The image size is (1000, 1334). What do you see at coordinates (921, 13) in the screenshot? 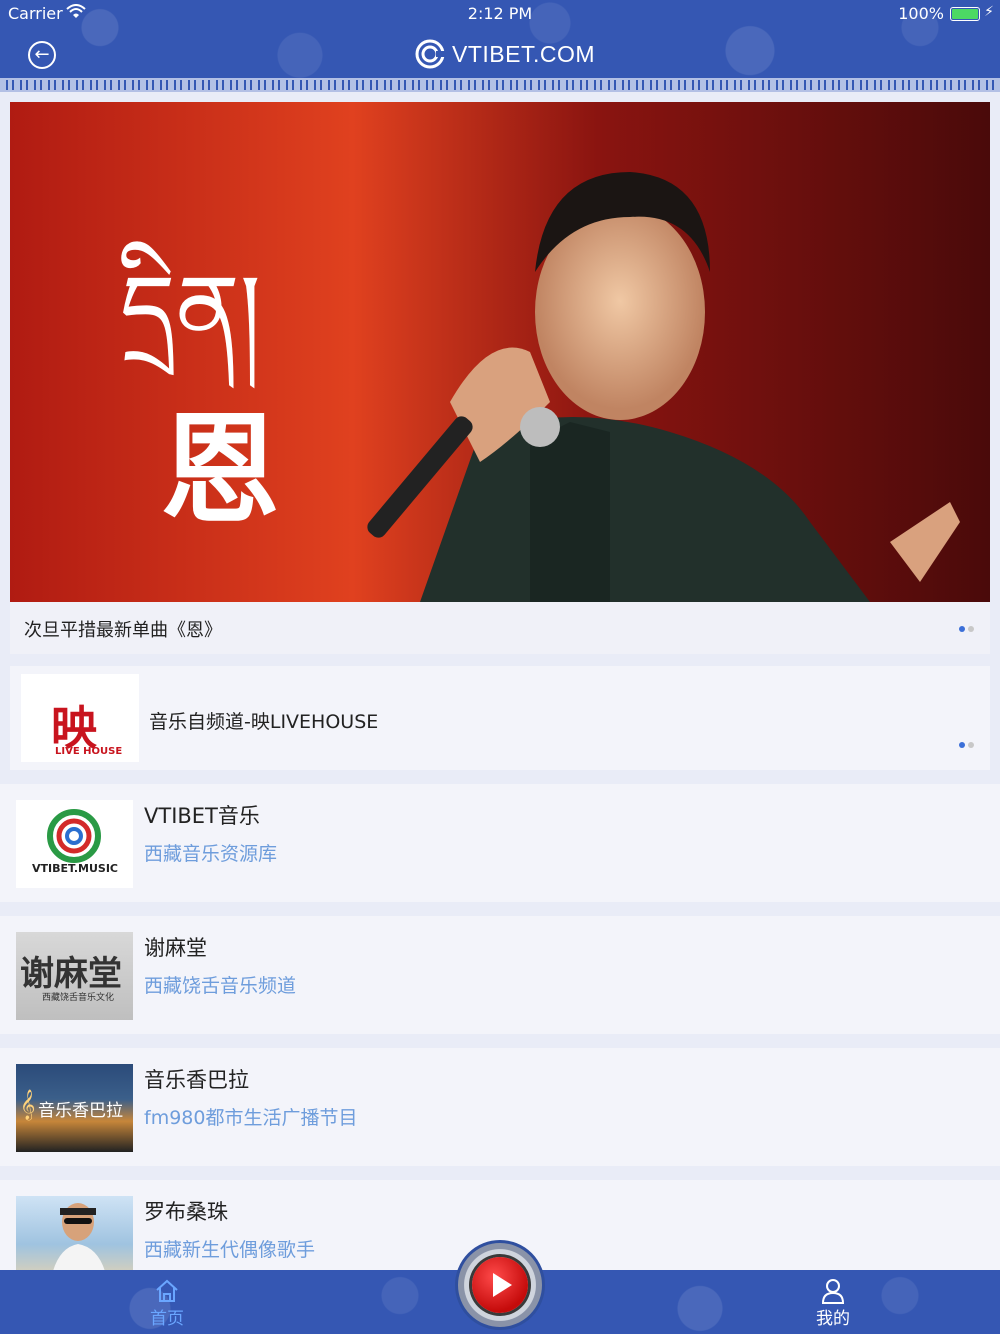
I see `battery-percent: 100%` at bounding box center [921, 13].